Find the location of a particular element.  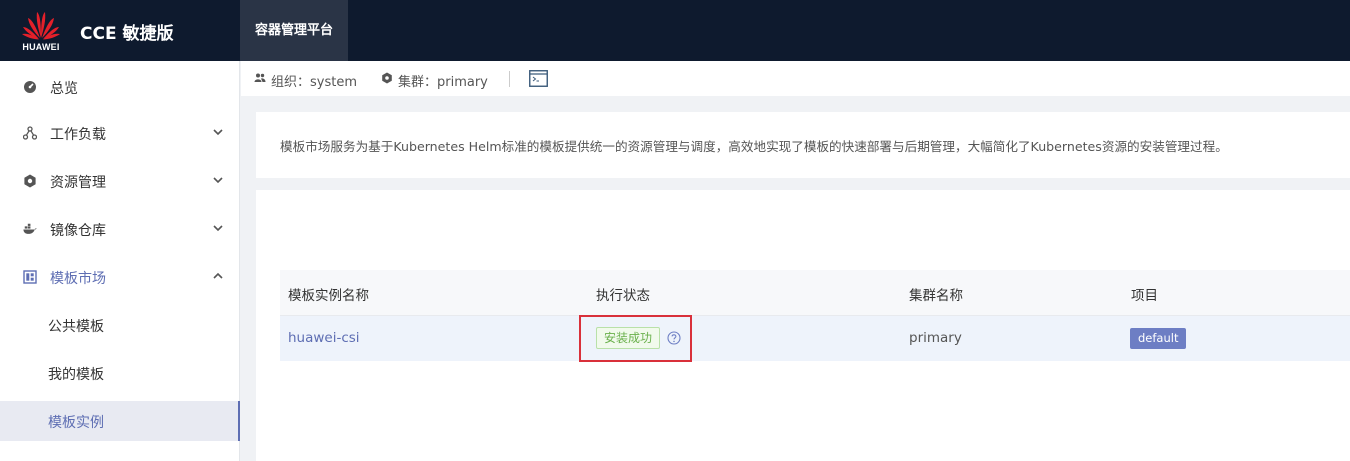

sidebar-item-label: 资源管理 is located at coordinates (78, 183).